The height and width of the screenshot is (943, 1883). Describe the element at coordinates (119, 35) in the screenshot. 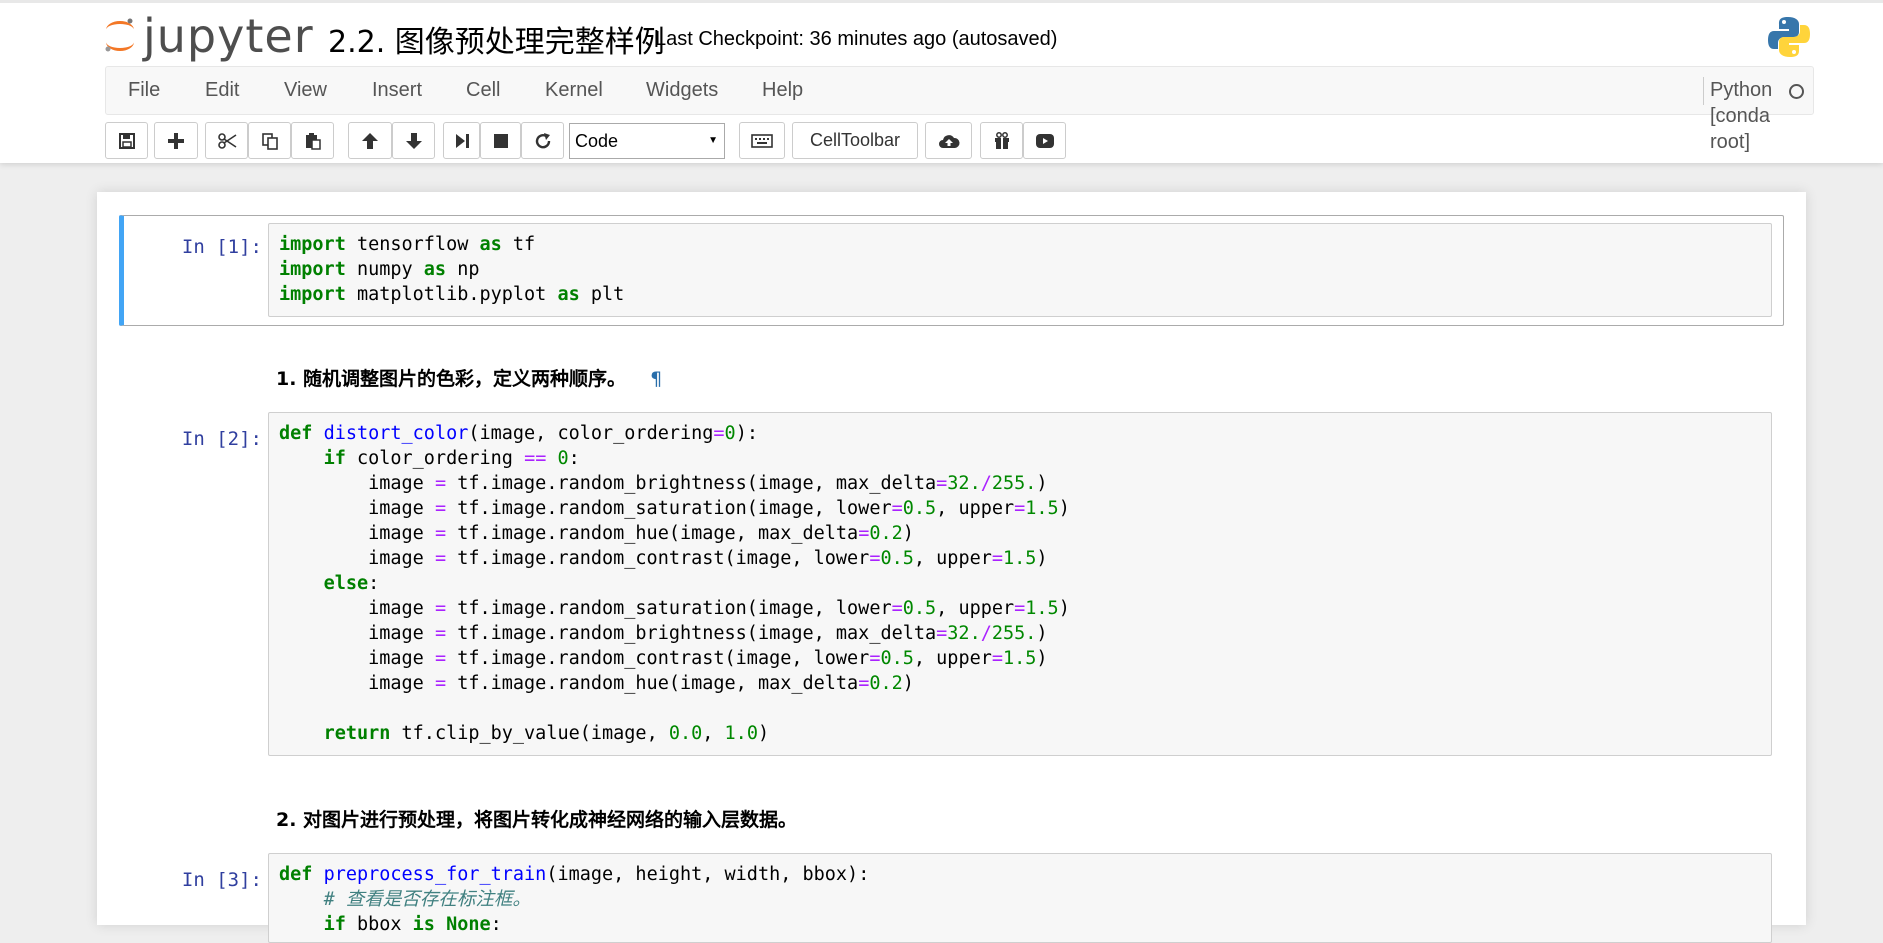

I see `jupyter-logo-icon` at that location.